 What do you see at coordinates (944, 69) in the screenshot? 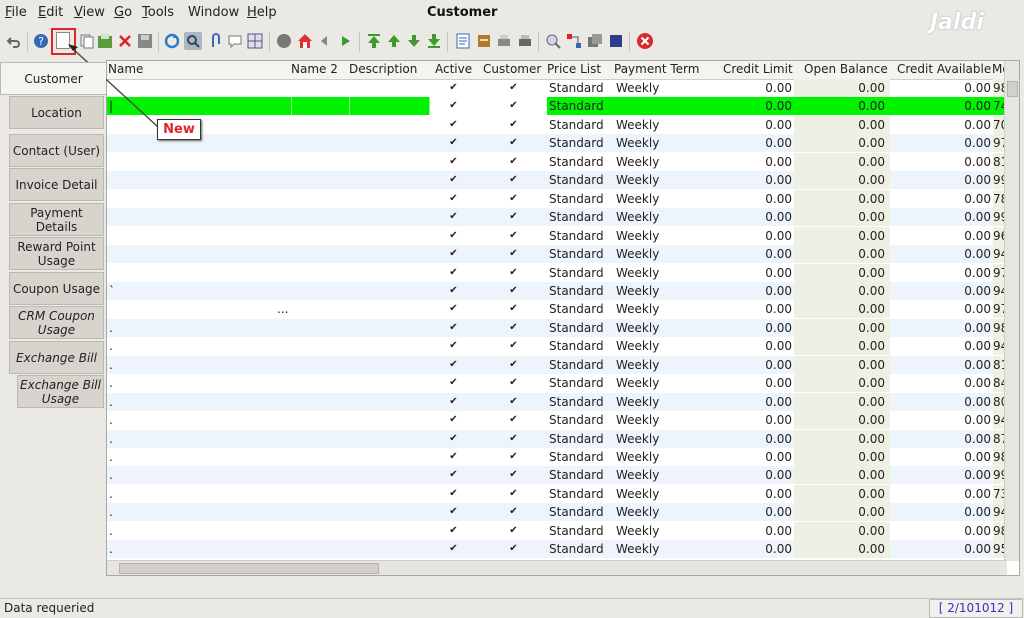
I see `col-credit-available: Credit Available` at bounding box center [944, 69].